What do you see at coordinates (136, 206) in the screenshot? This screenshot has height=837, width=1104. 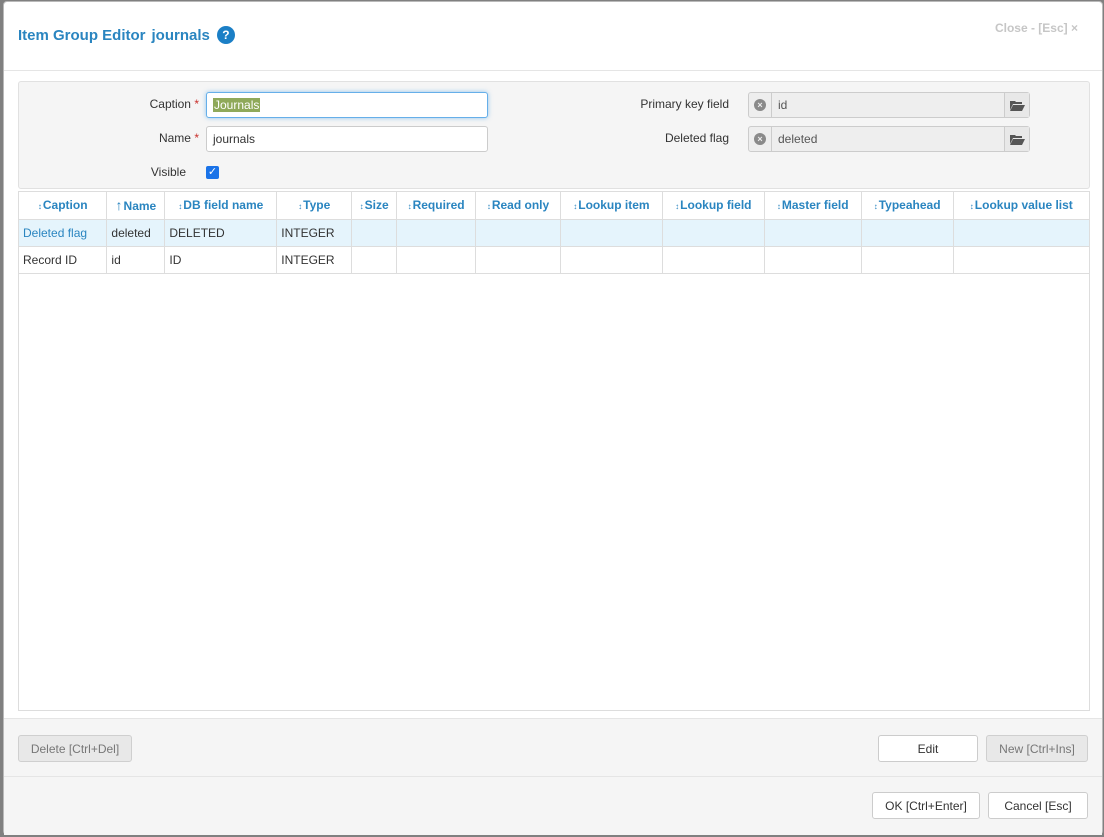 I see `column-header-name: ↑Name` at bounding box center [136, 206].